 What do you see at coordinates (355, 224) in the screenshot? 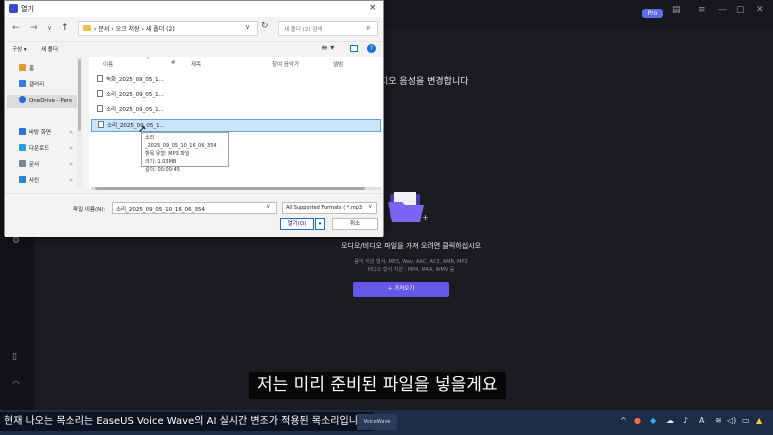
I see `cancel-button: 취소` at bounding box center [355, 224].